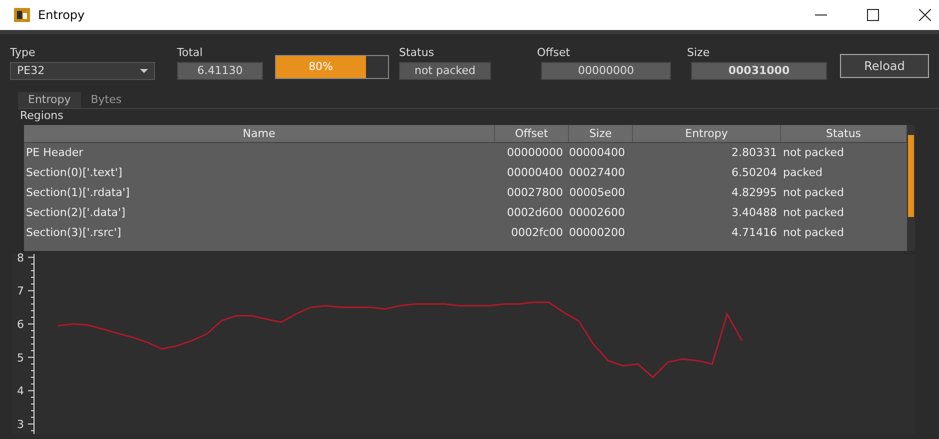  What do you see at coordinates (190, 53) in the screenshot?
I see `field-label: Total` at bounding box center [190, 53].